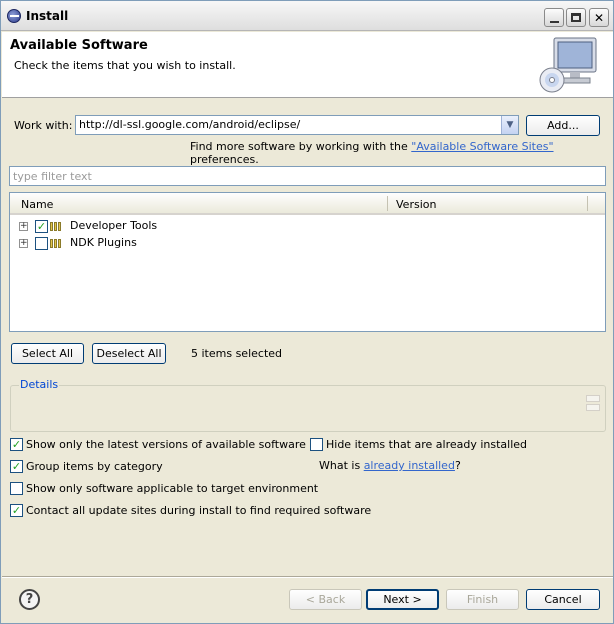  Describe the element at coordinates (79, 45) in the screenshot. I see `page-title: Available Software` at that location.